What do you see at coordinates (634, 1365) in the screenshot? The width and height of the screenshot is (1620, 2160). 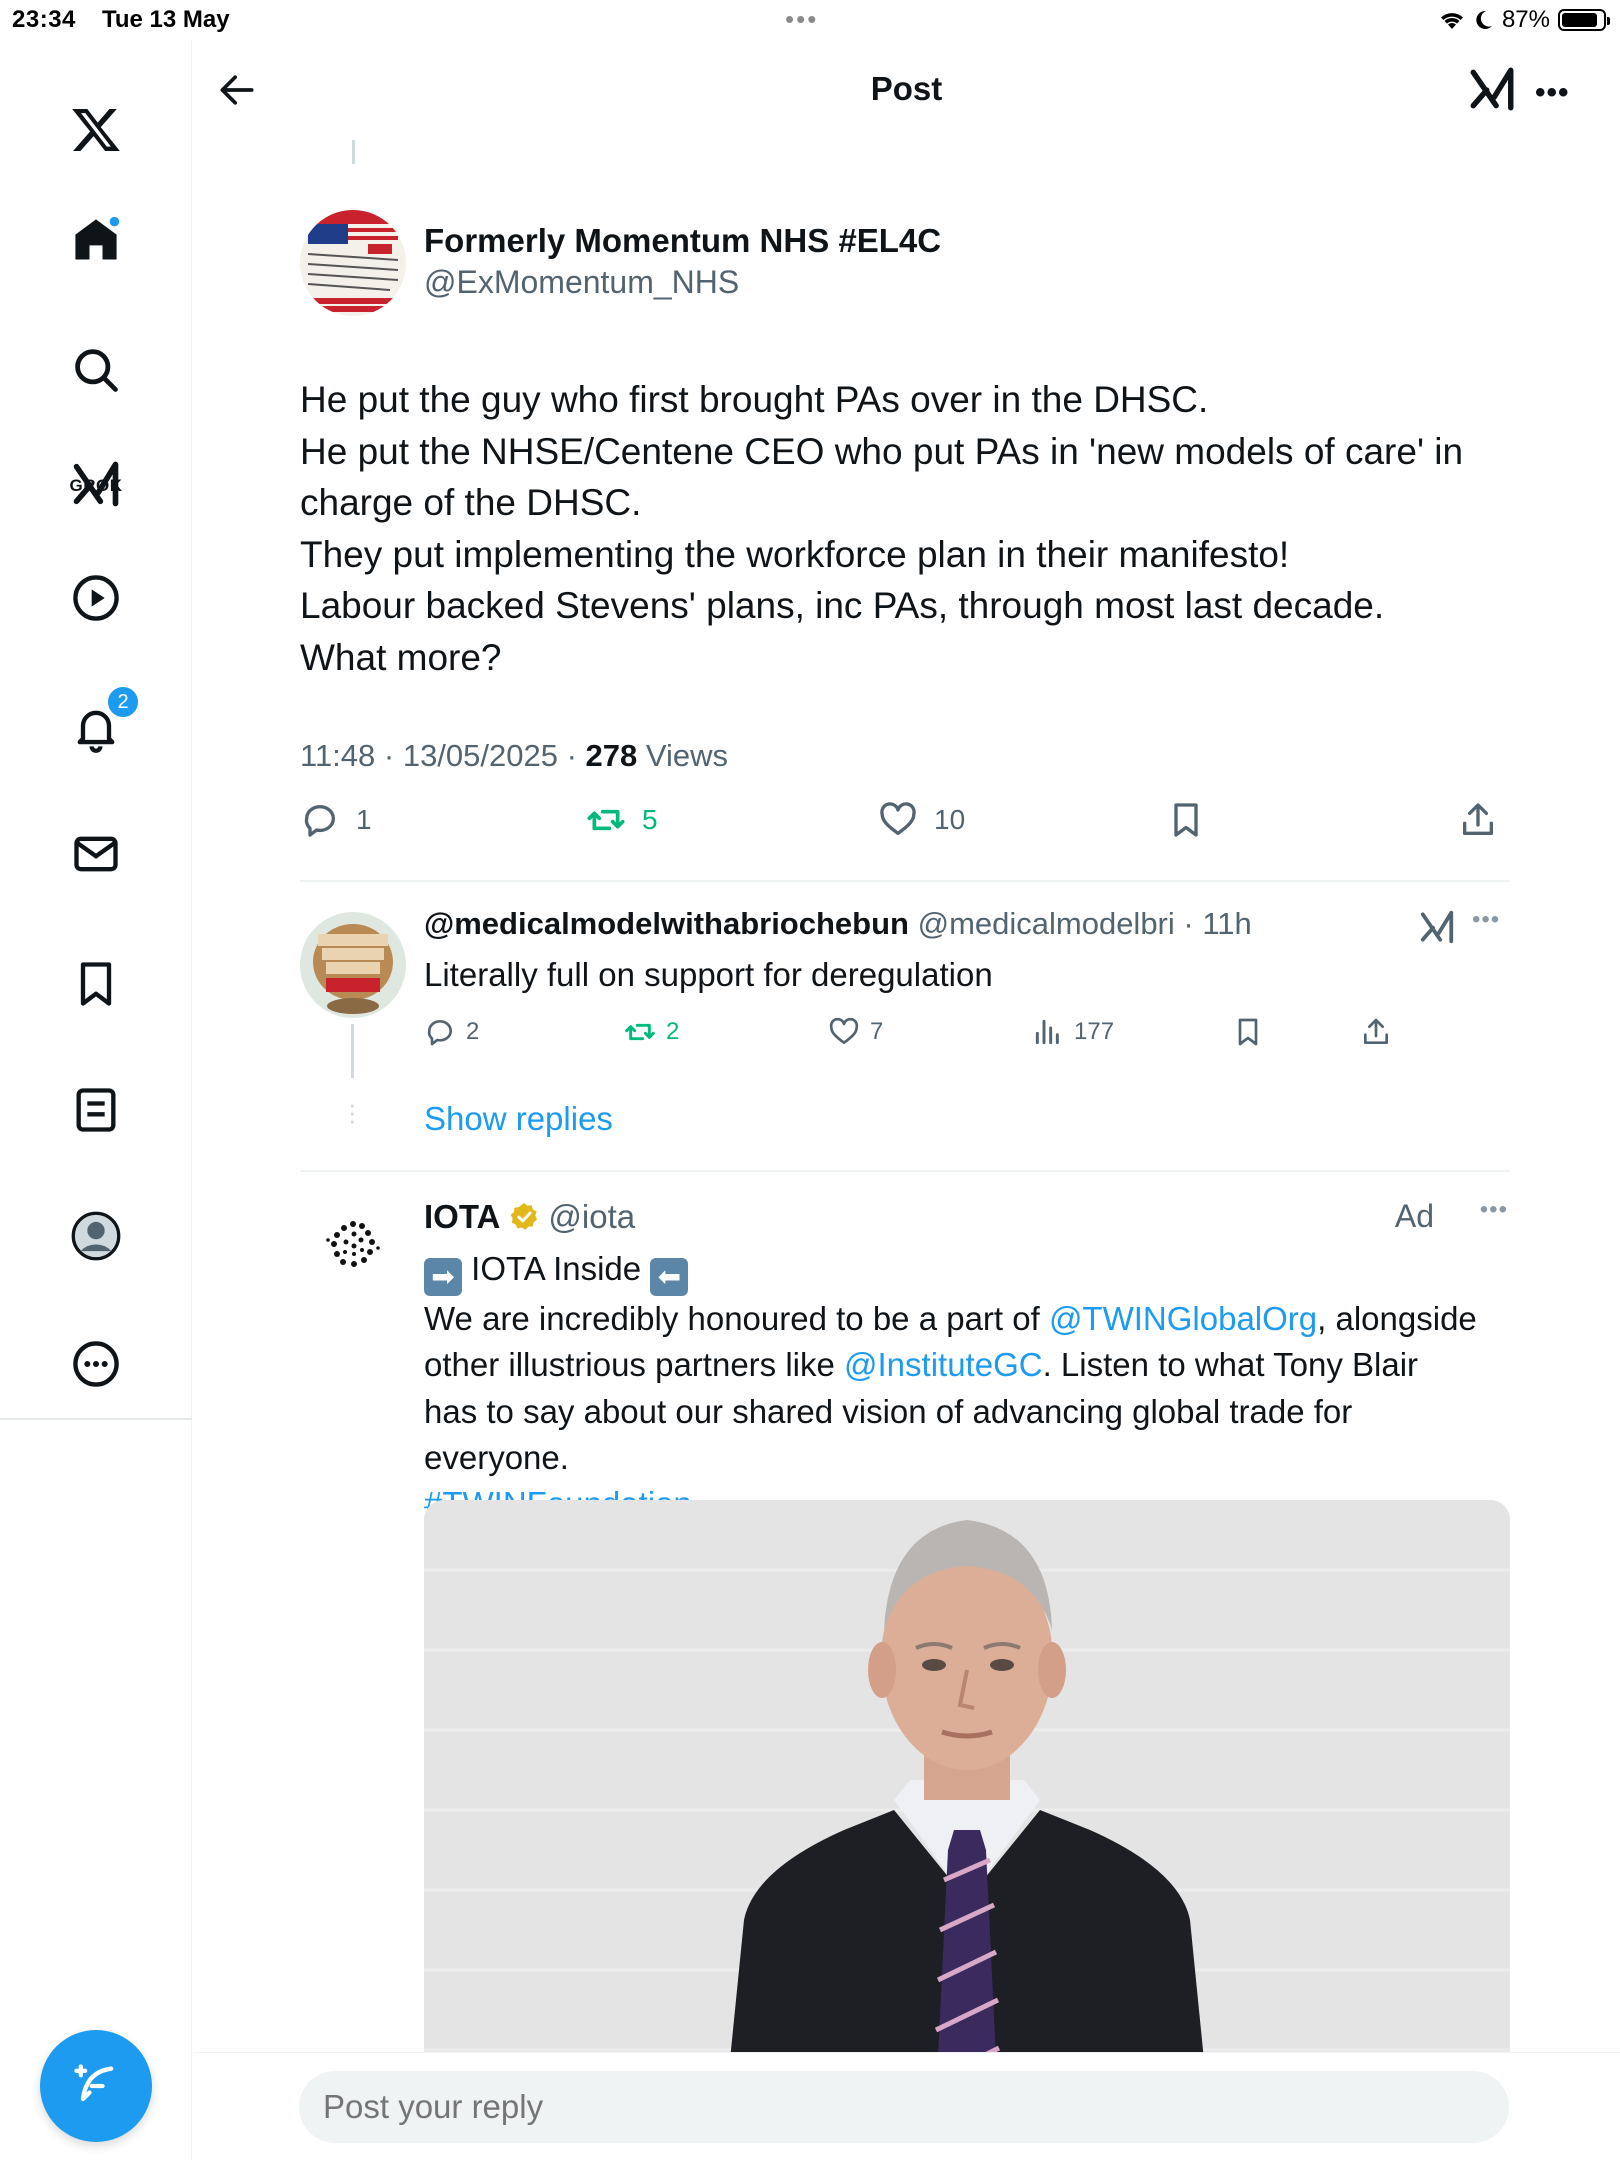 I see `ad-text: other illustrious partners like` at bounding box center [634, 1365].